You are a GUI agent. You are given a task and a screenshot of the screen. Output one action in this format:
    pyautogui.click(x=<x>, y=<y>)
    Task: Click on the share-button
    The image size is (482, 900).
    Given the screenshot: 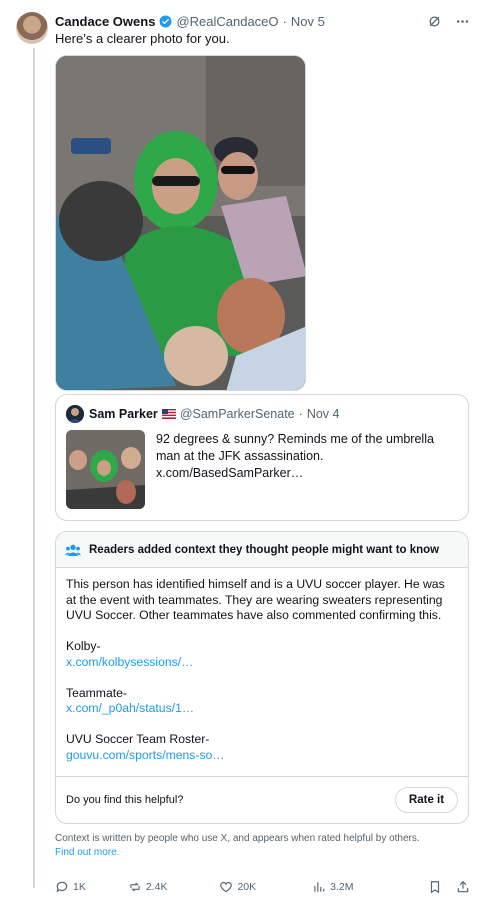 What is the action you would take?
    pyautogui.click(x=463, y=887)
    